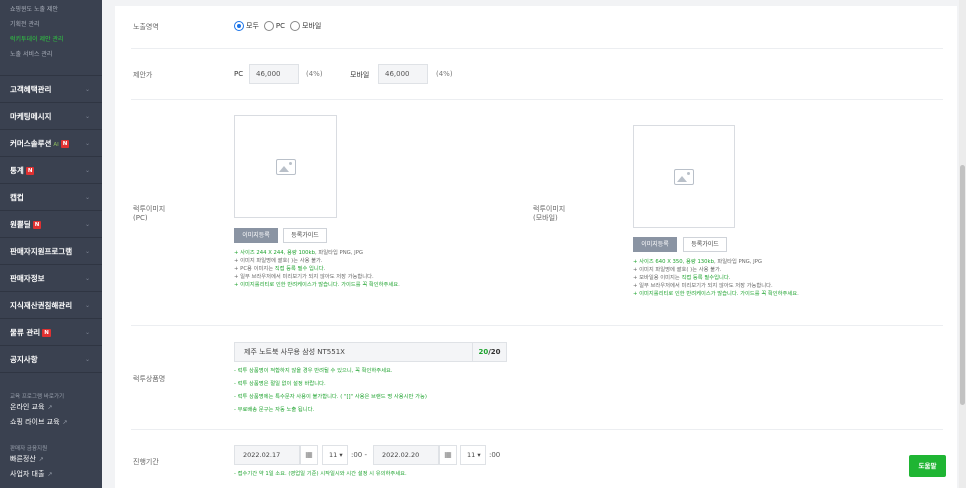  Describe the element at coordinates (962, 285) in the screenshot. I see `scrollbar-thumb` at that location.